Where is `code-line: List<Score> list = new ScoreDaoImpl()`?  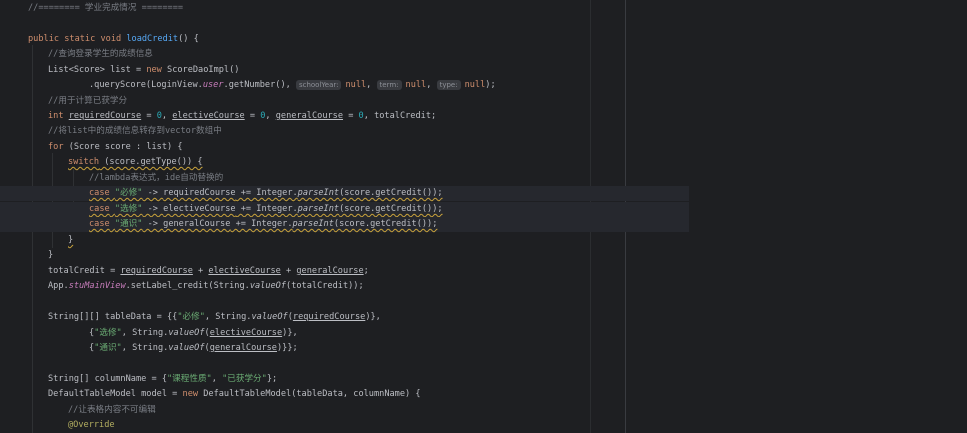 code-line: List<Score> list = new ScoreDaoImpl() is located at coordinates (143, 70).